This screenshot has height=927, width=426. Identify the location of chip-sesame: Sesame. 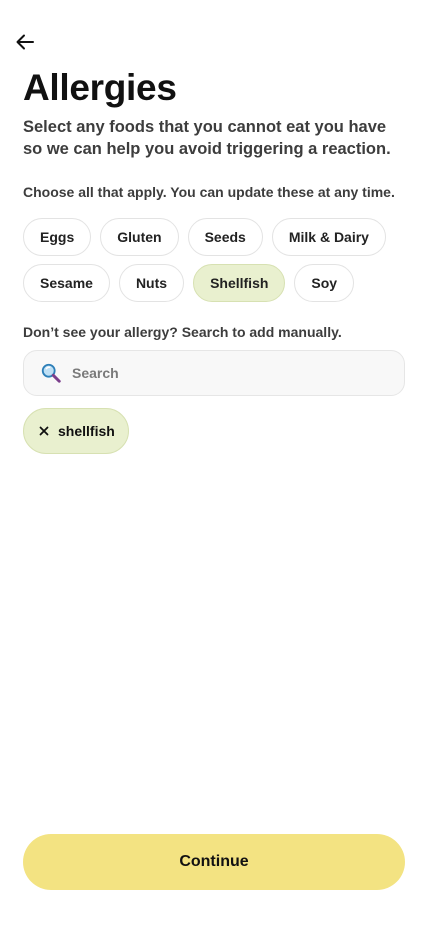
(66, 283).